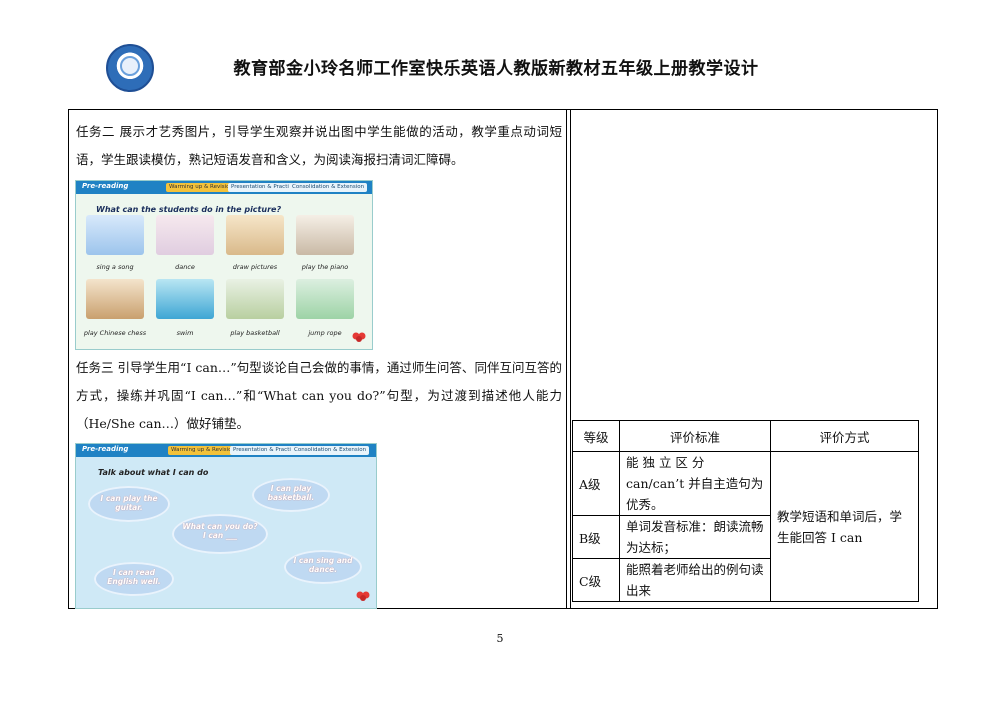  Describe the element at coordinates (325, 267) in the screenshot. I see `caption: play the piano` at that location.